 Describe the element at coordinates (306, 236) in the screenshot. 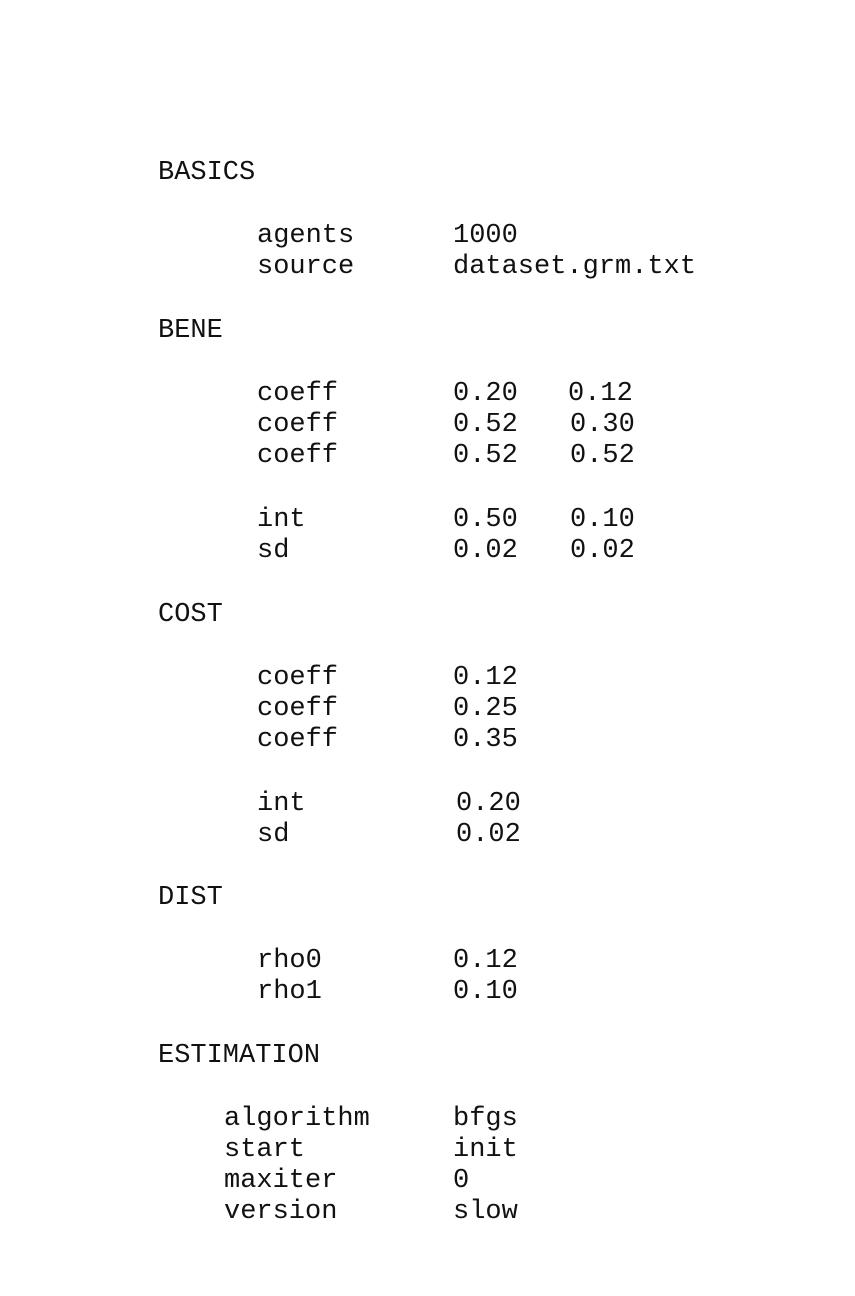

I see `basics-key-agents: agents` at that location.